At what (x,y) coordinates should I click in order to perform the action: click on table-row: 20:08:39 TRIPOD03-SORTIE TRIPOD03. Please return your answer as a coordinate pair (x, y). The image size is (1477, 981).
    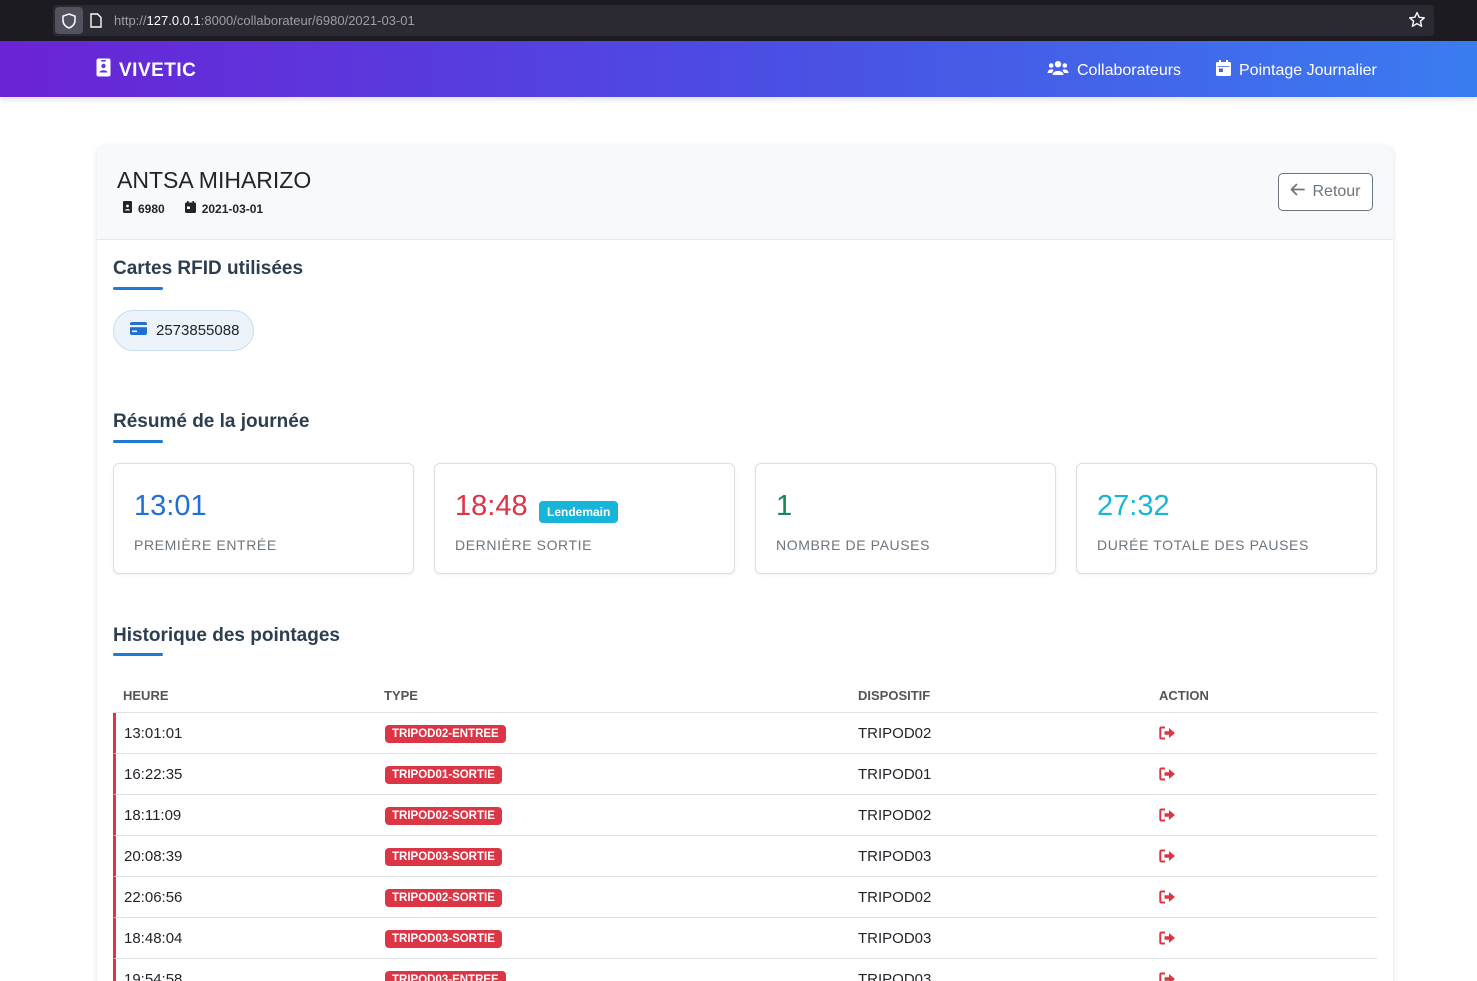
    Looking at the image, I should click on (745, 856).